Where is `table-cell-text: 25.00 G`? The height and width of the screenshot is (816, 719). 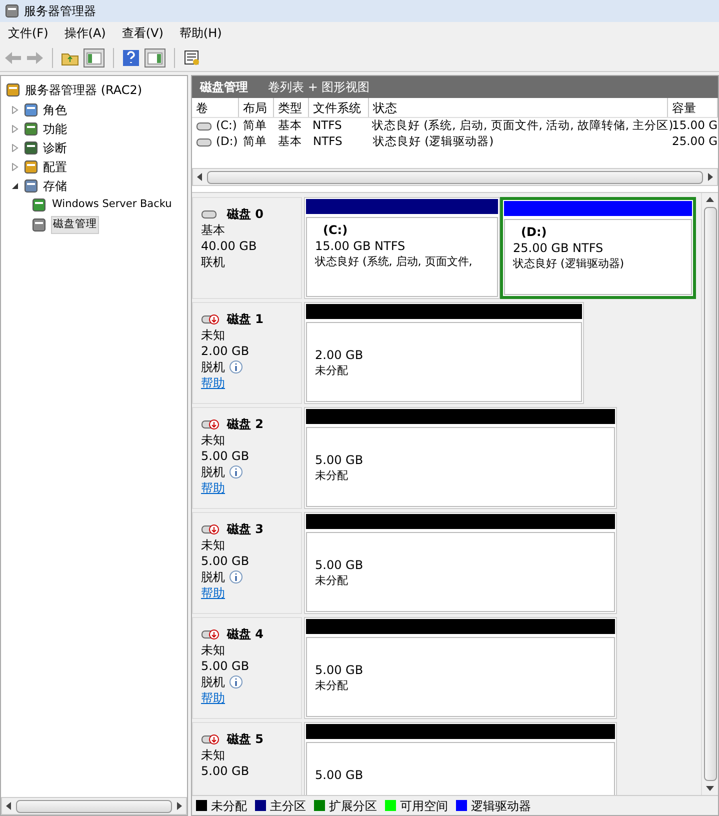
table-cell-text: 25.00 G is located at coordinates (695, 141).